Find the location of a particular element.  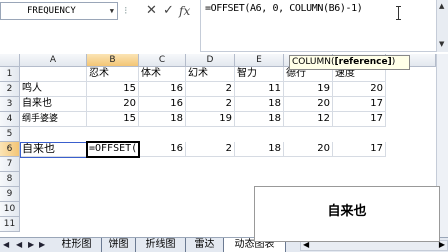

row-header: 1 is located at coordinates (10, 74).